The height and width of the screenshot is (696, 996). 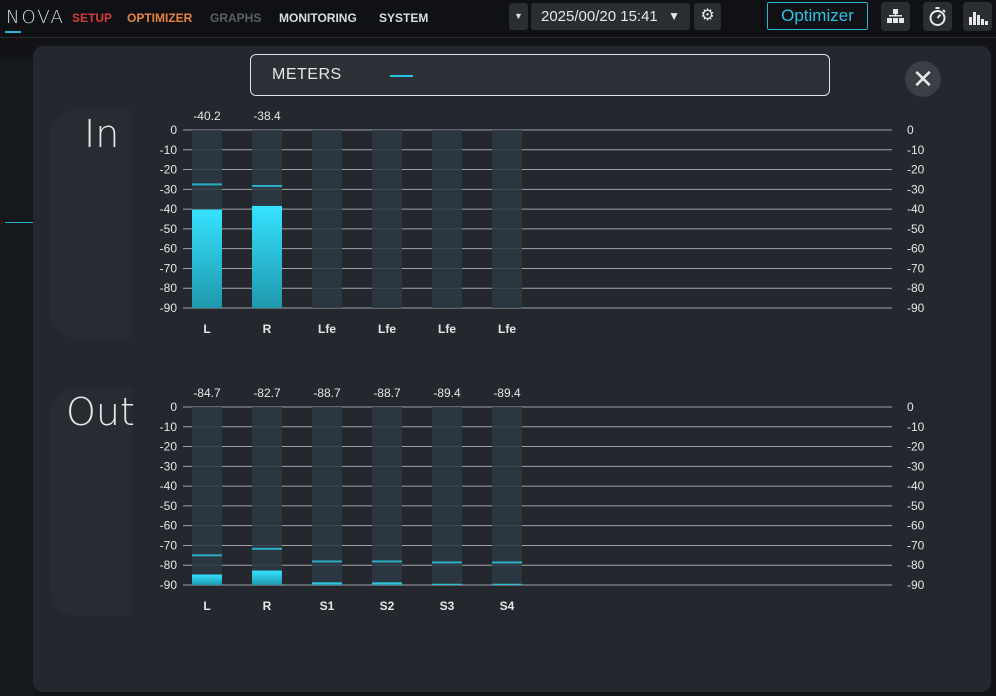 What do you see at coordinates (267, 116) in the screenshot?
I see `in-level-readout: -38.4` at bounding box center [267, 116].